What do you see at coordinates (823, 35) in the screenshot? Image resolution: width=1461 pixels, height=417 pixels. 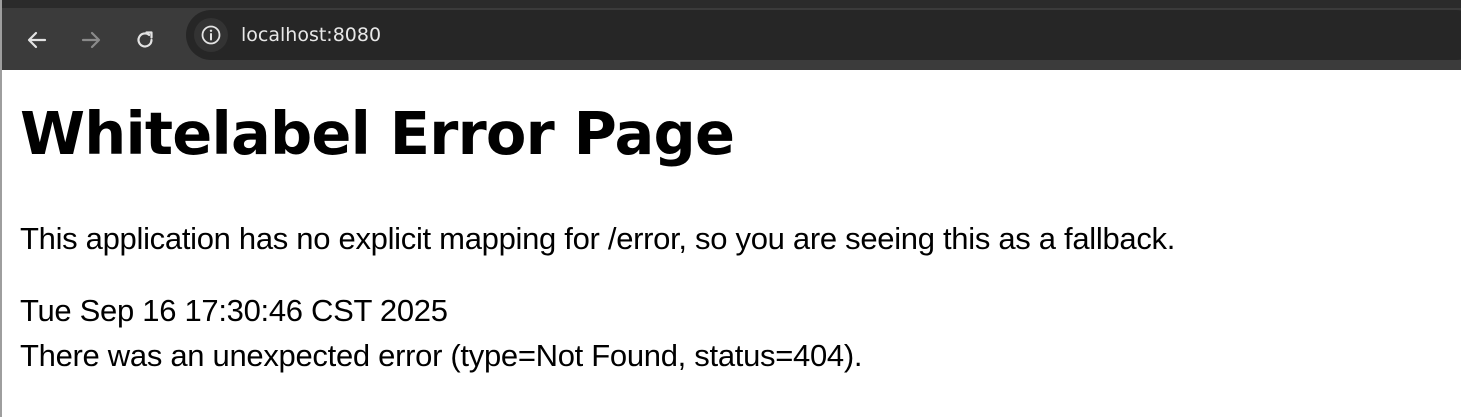 I see `address-bar: localhost:8080` at bounding box center [823, 35].